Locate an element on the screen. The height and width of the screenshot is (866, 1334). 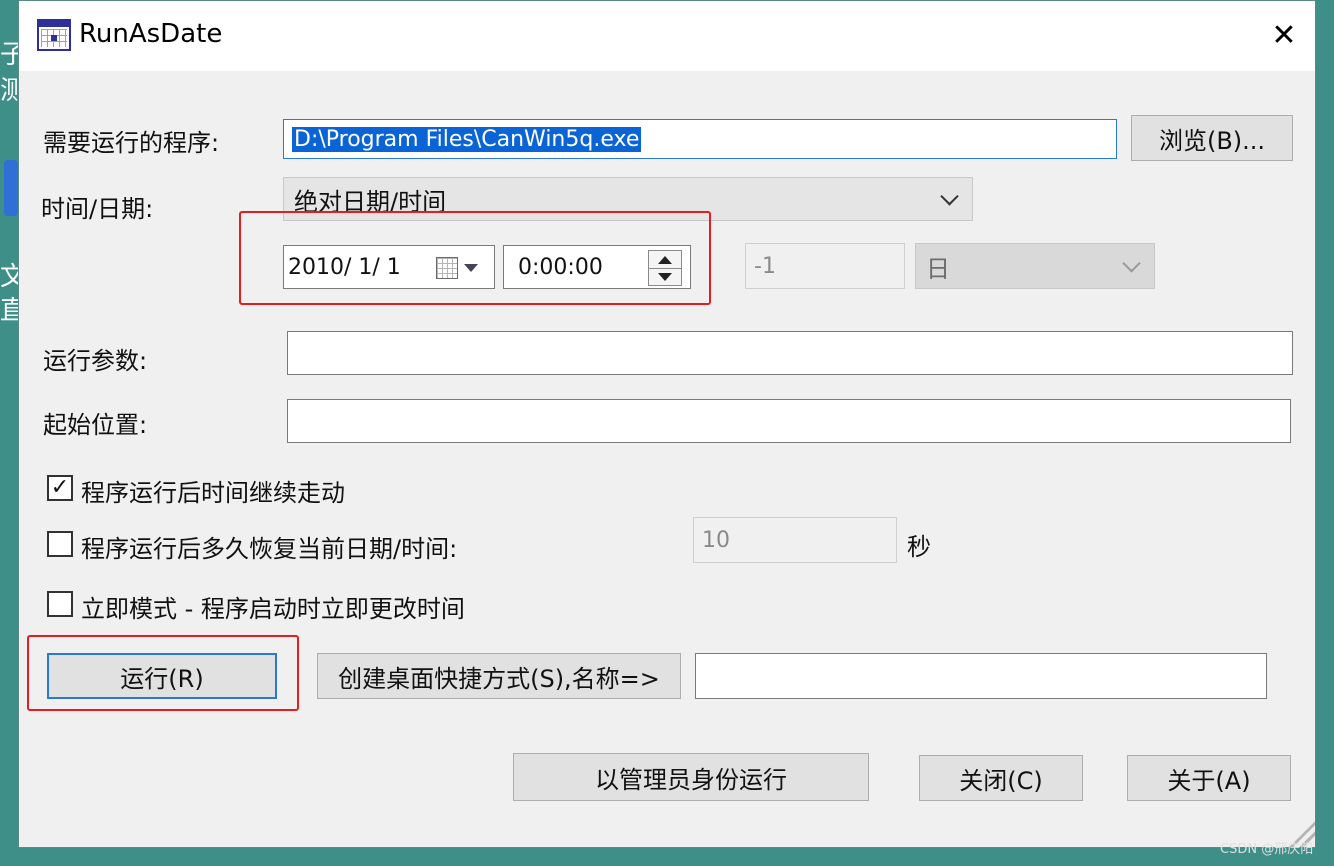
restore-seconds-value: 10 is located at coordinates (716, 540).